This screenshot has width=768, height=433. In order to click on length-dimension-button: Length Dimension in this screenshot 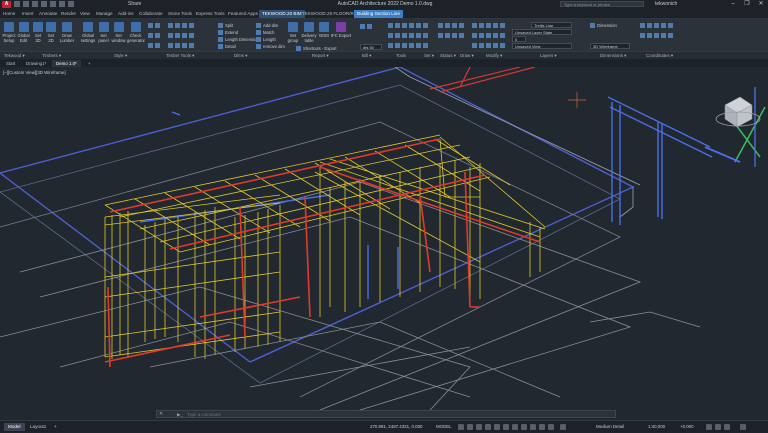, I will do `click(238, 40)`.